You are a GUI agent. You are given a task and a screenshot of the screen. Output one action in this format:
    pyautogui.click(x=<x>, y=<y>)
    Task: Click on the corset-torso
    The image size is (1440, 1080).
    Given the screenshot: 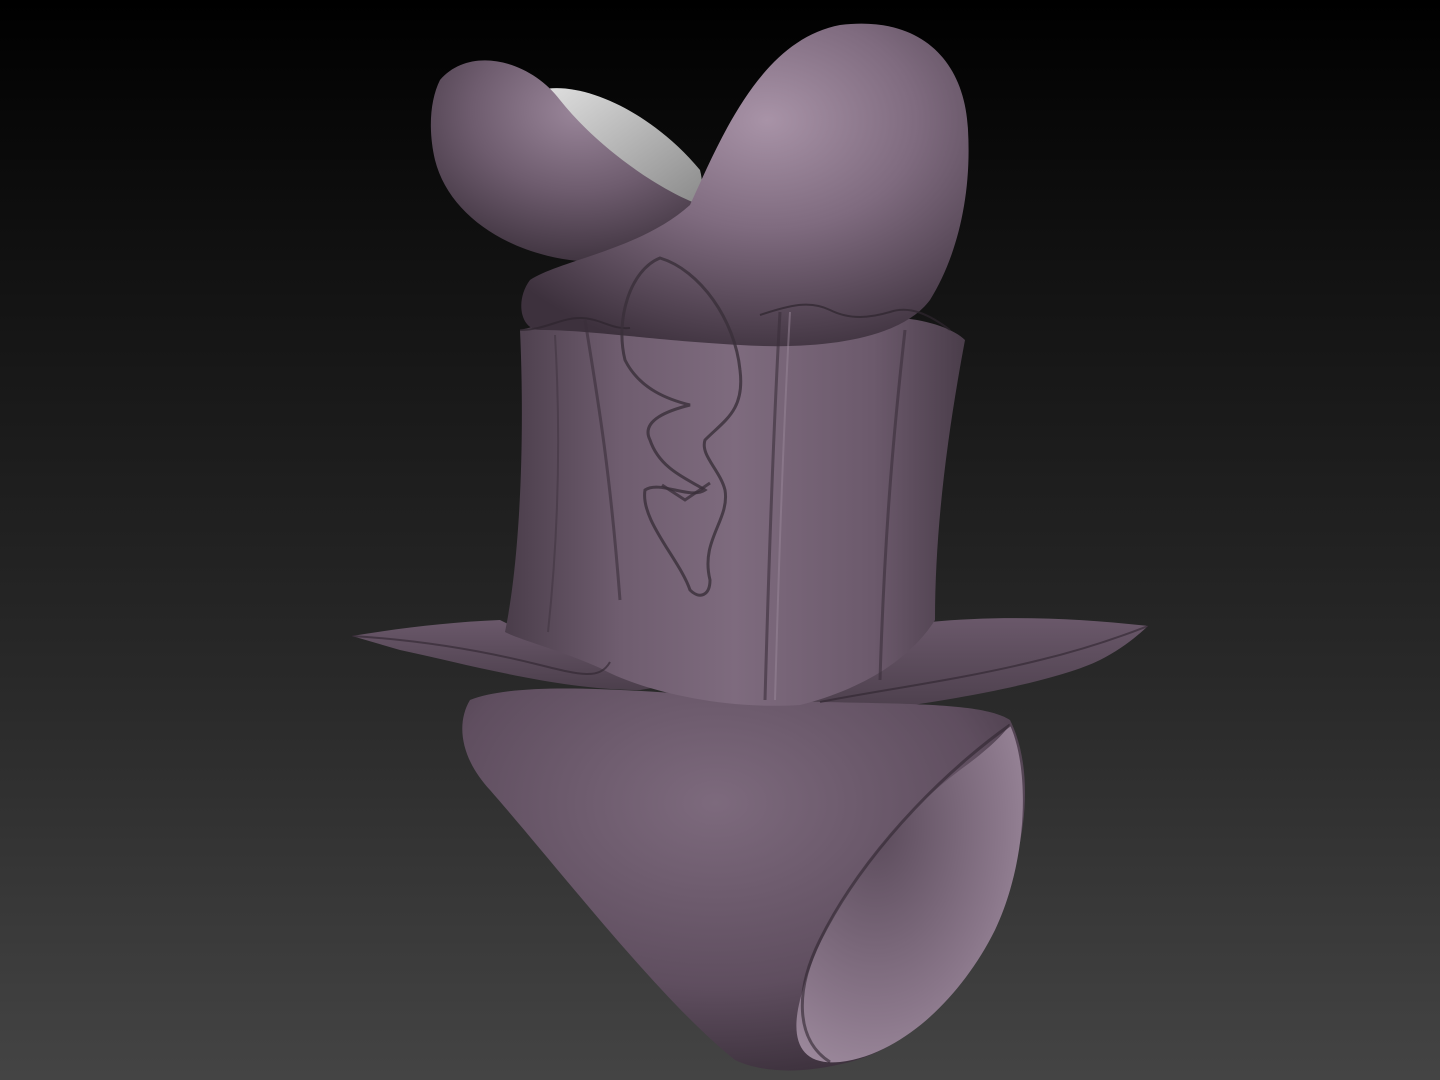 What is the action you would take?
    pyautogui.click(x=735, y=511)
    